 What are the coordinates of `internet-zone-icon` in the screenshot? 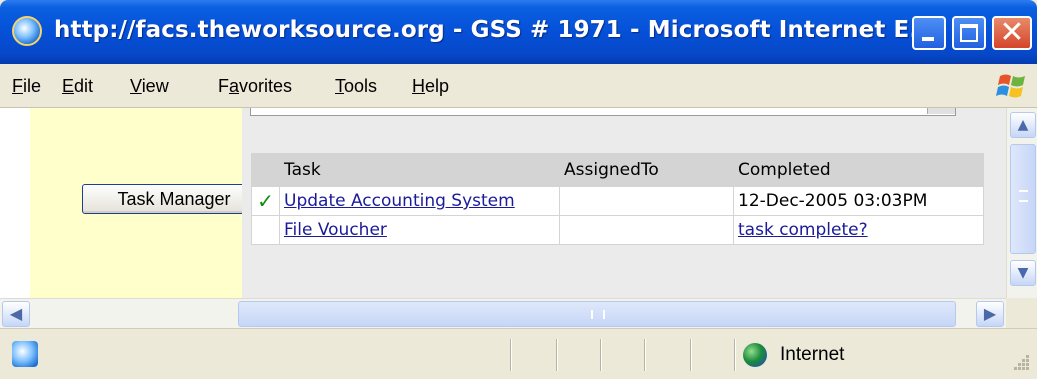 It's located at (755, 355).